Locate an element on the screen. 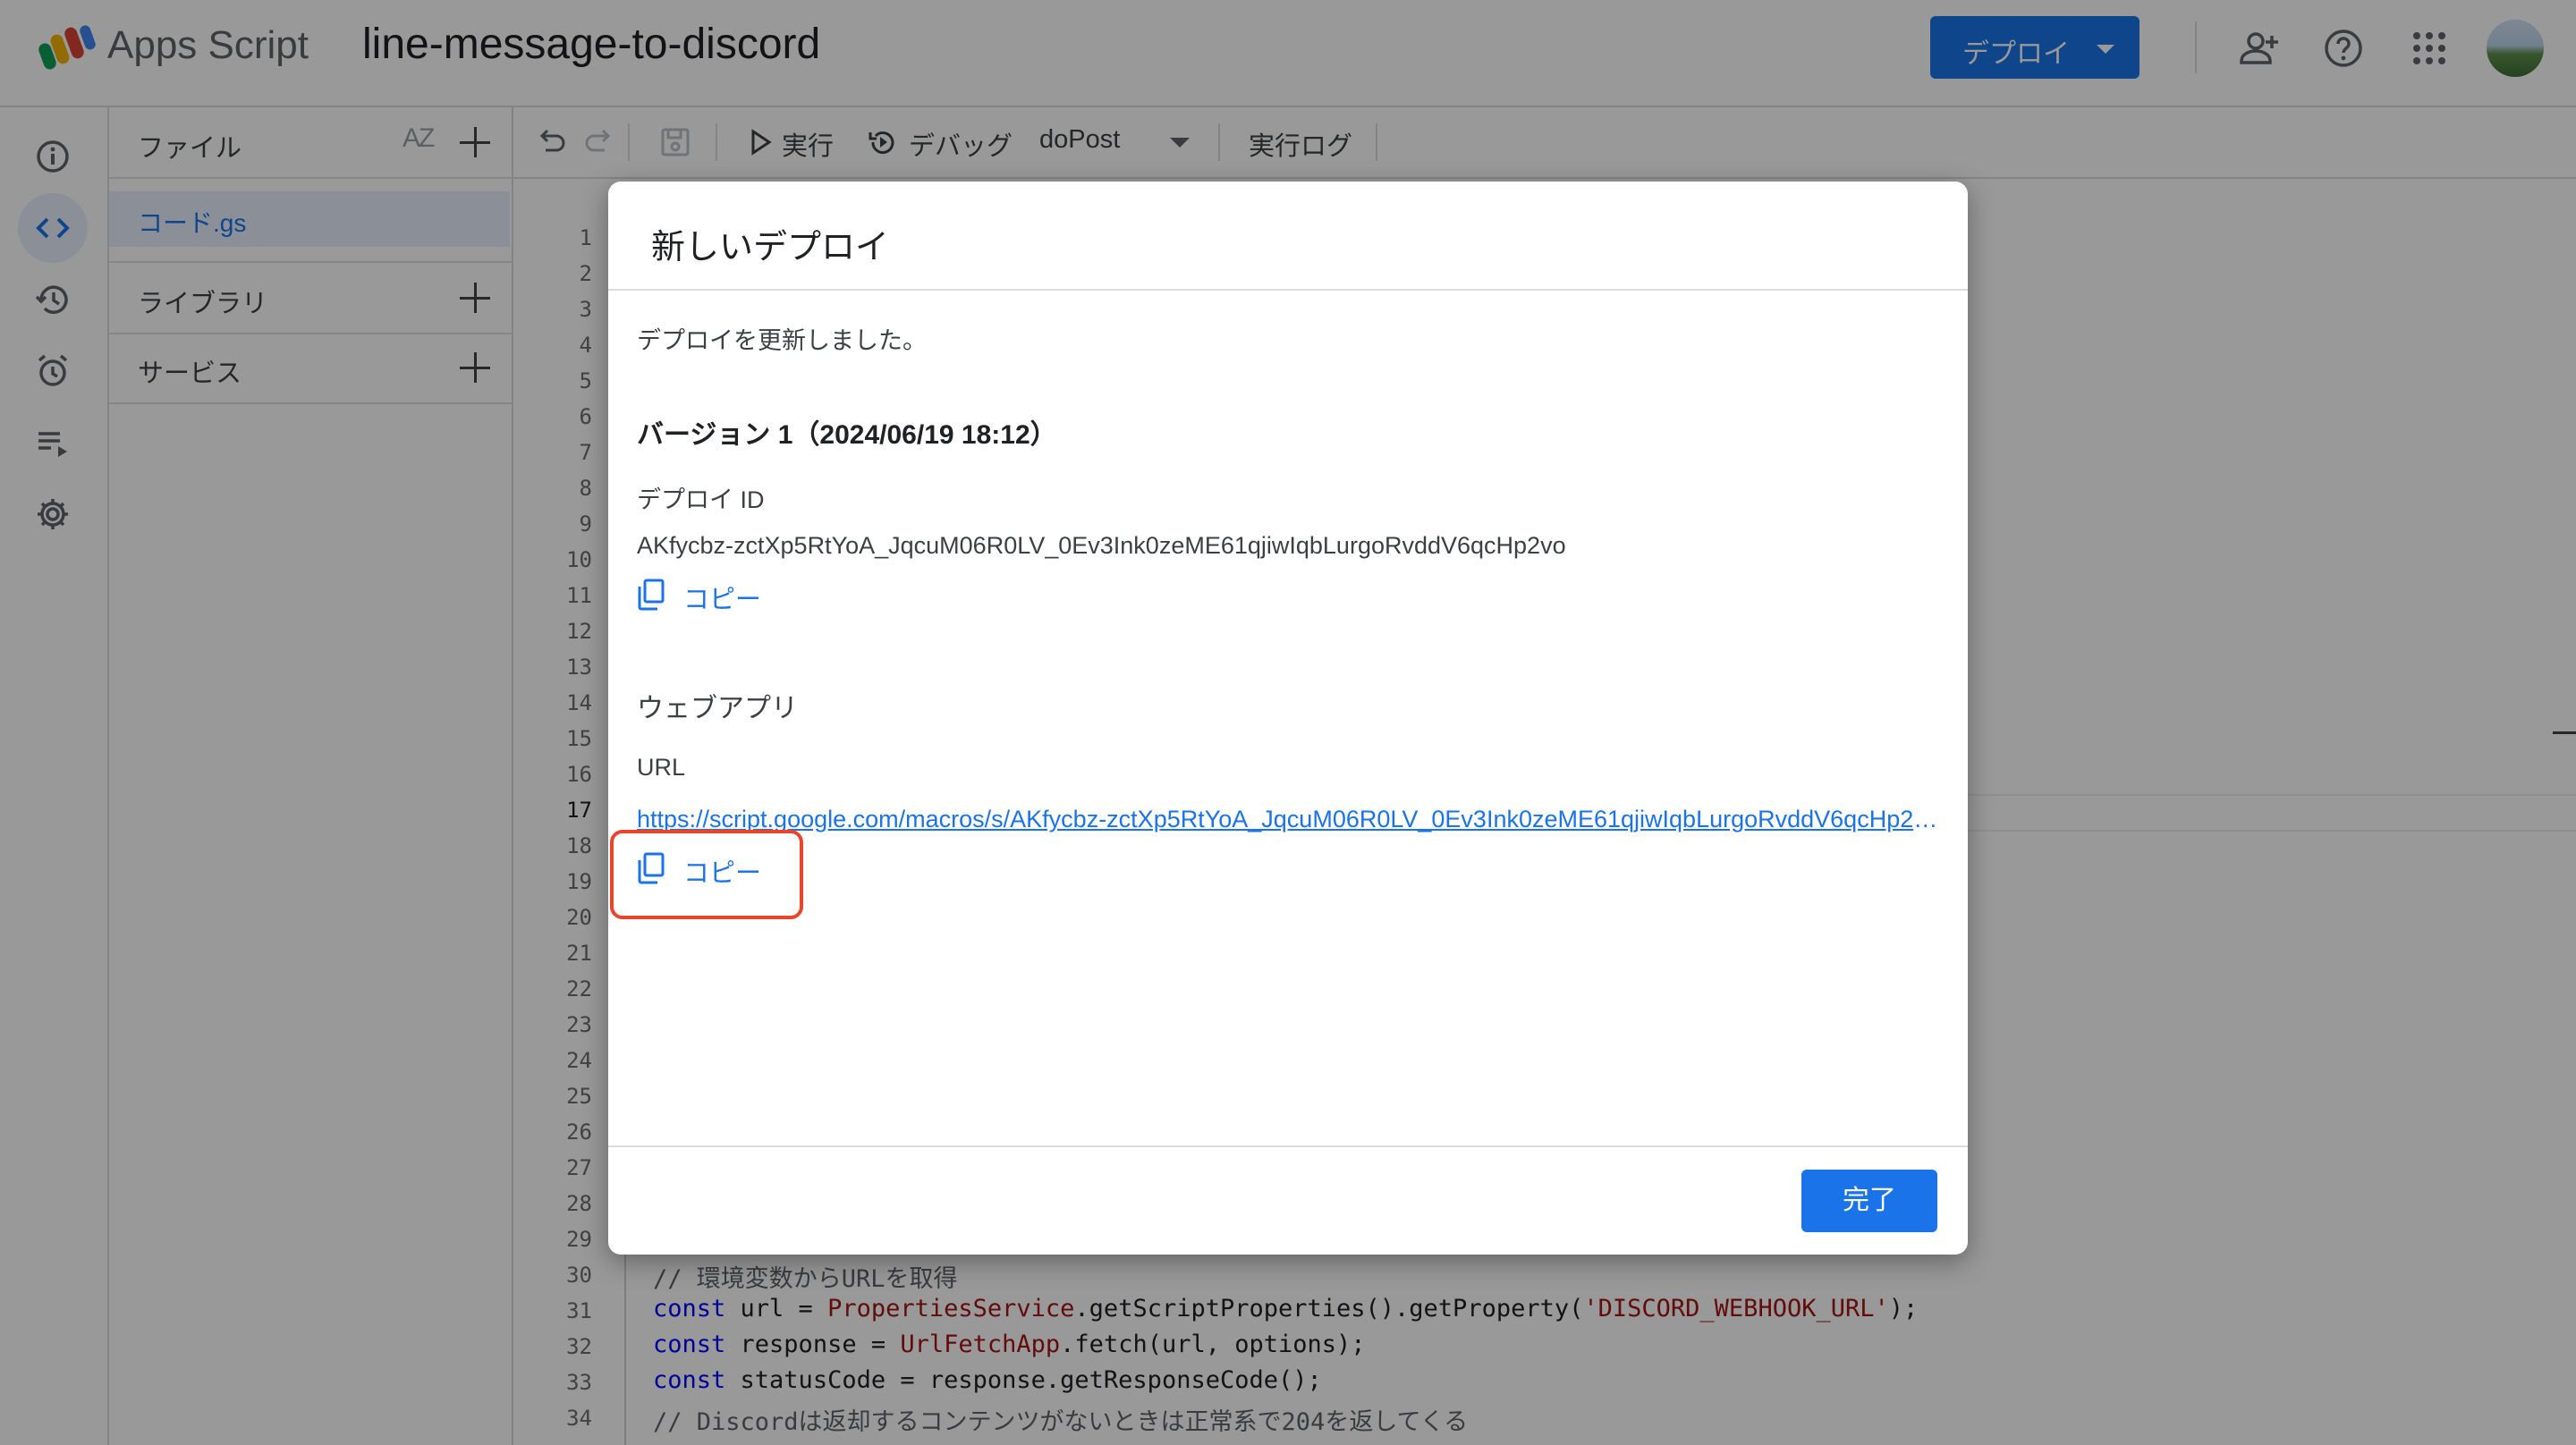  dialog-footer-divider is located at coordinates (1288, 1146).